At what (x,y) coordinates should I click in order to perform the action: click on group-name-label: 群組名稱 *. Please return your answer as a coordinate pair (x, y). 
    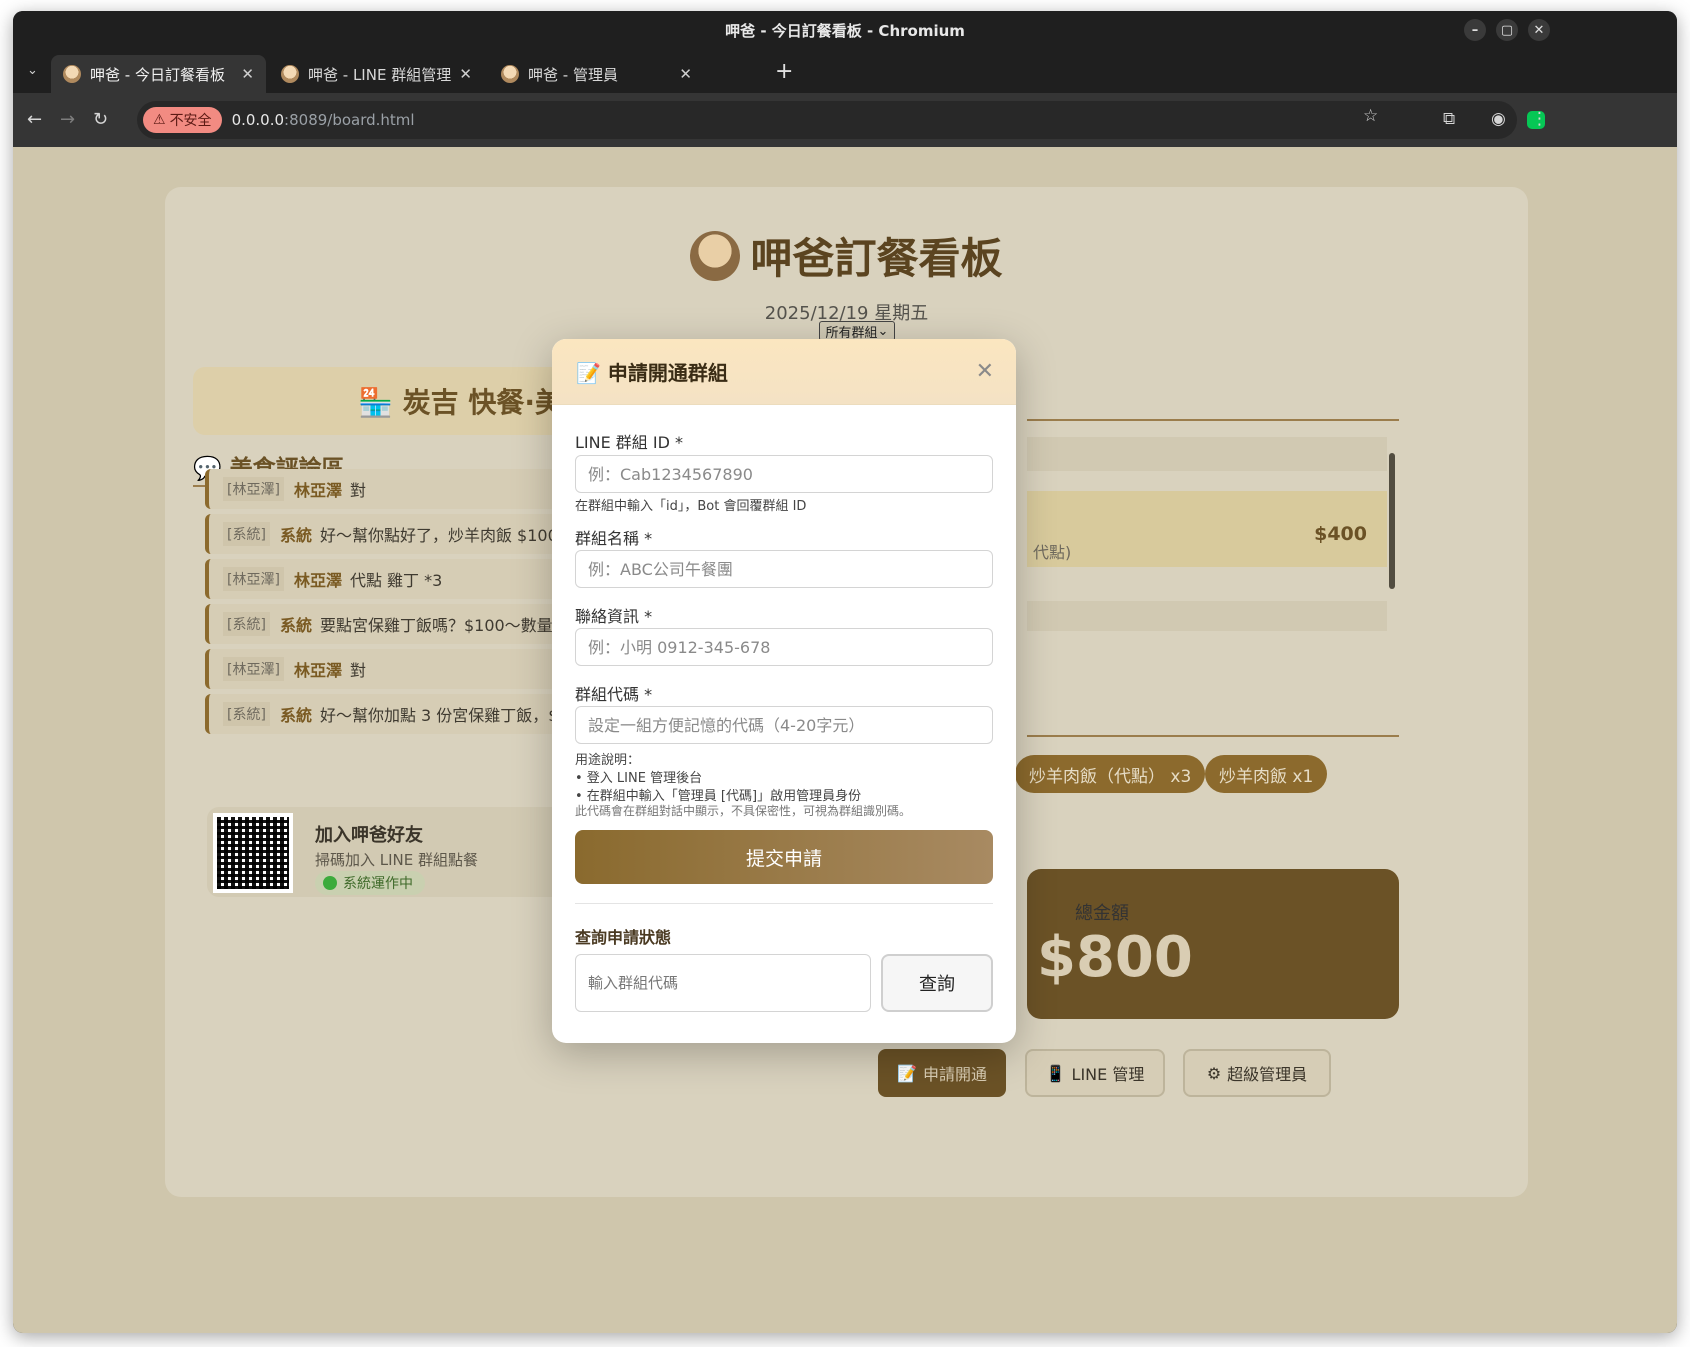
    Looking at the image, I should click on (614, 538).